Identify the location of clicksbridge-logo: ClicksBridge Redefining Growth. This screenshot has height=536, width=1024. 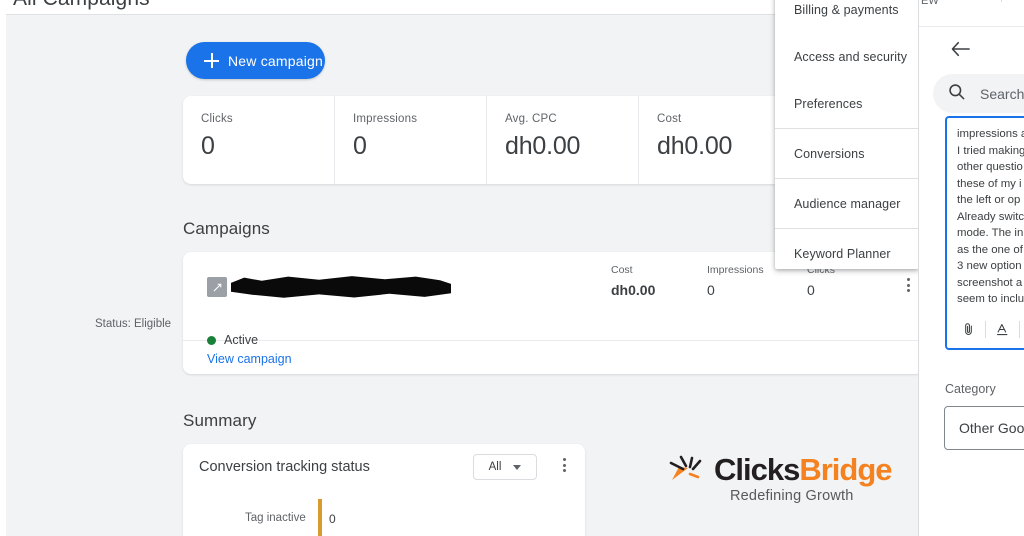
(786, 479).